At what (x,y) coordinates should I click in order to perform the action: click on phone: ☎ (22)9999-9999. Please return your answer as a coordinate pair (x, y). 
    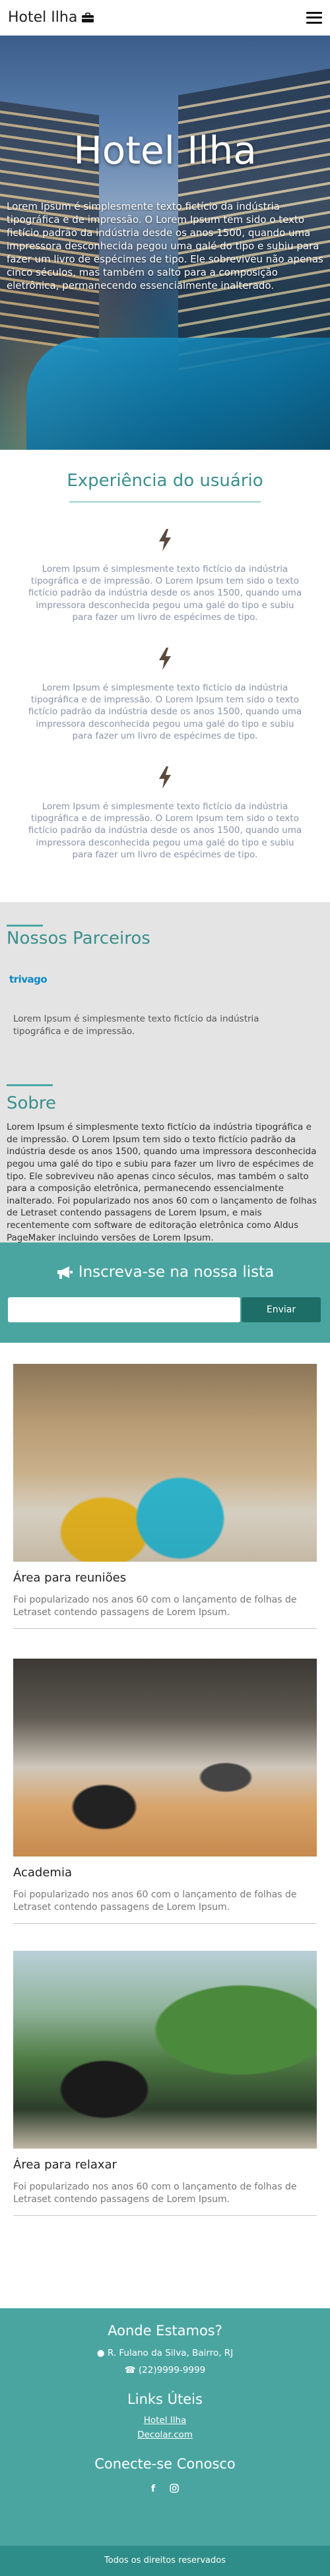
    Looking at the image, I should click on (165, 2370).